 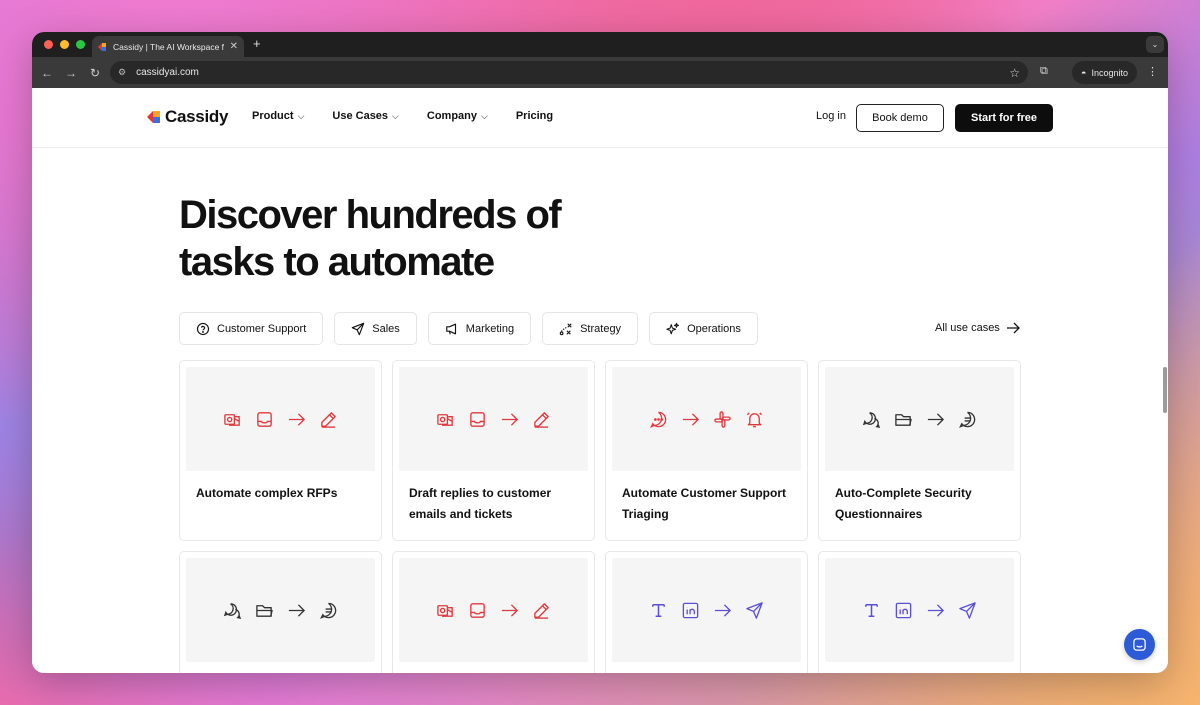 I want to click on filter-strategy: Strategy, so click(x=590, y=328).